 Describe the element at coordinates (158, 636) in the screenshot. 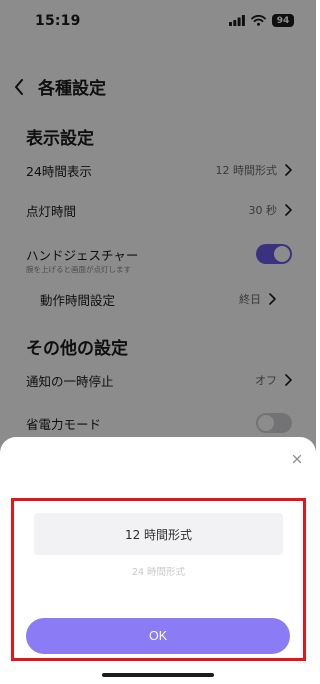

I see `ok-button: OK` at that location.